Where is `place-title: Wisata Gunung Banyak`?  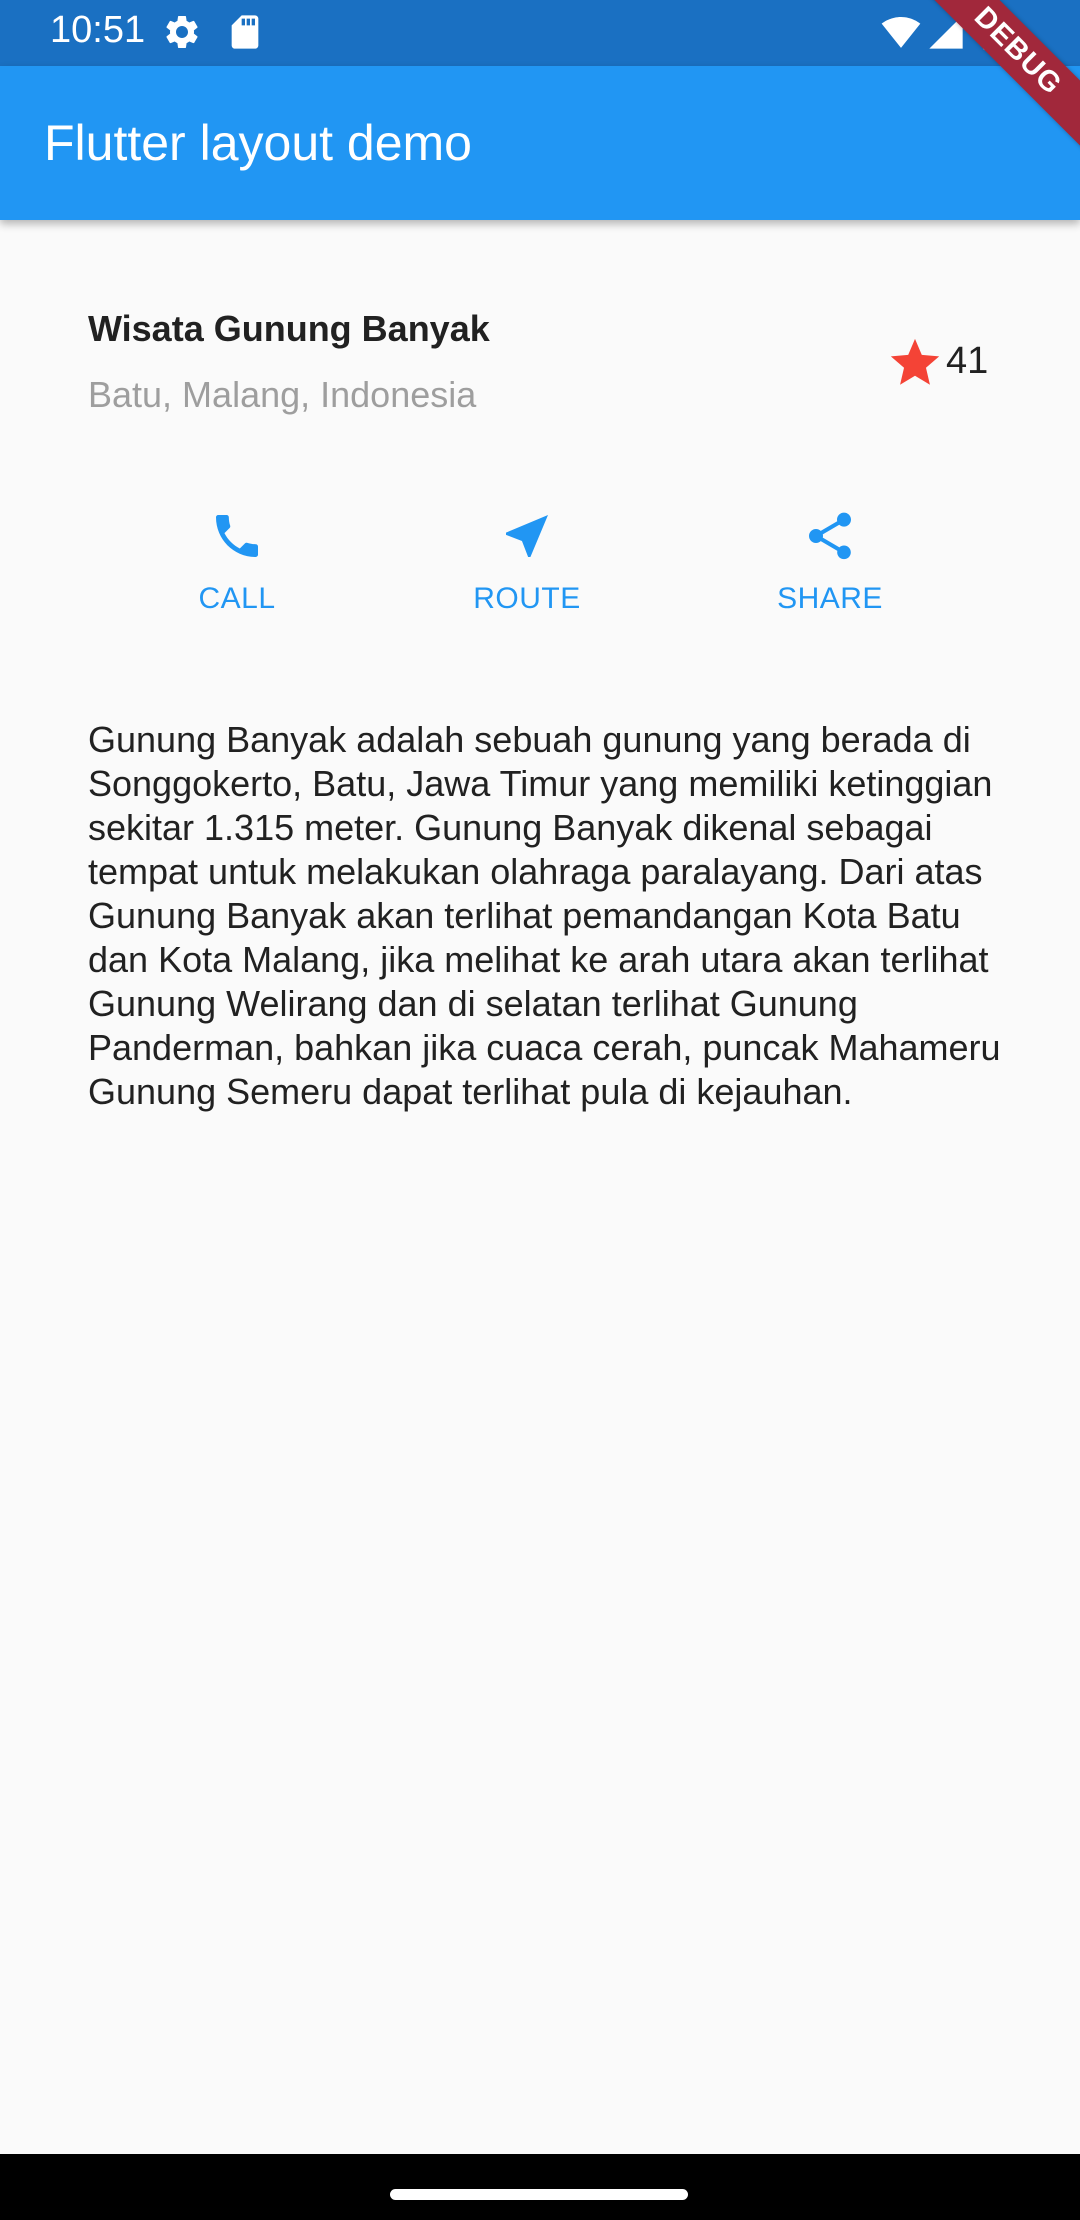
place-title: Wisata Gunung Banyak is located at coordinates (289, 328).